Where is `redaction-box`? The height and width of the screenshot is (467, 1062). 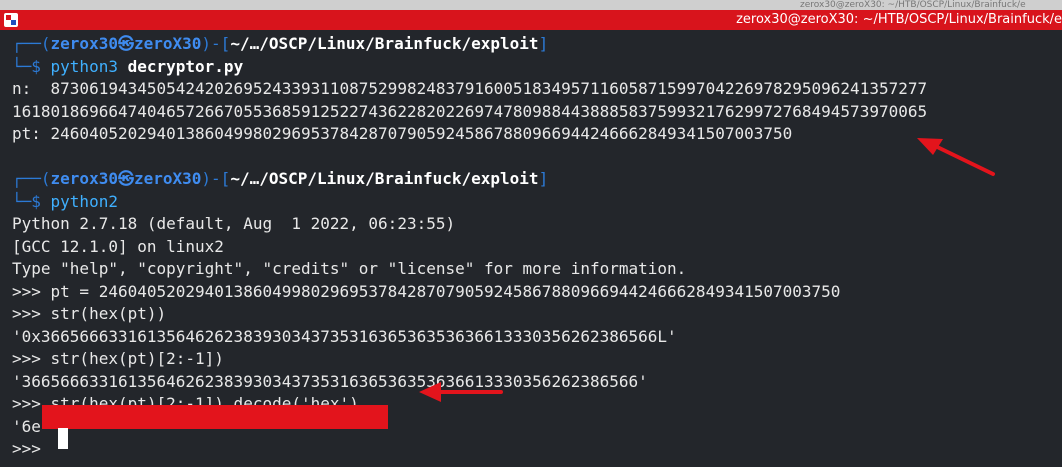 redaction-box is located at coordinates (215, 417).